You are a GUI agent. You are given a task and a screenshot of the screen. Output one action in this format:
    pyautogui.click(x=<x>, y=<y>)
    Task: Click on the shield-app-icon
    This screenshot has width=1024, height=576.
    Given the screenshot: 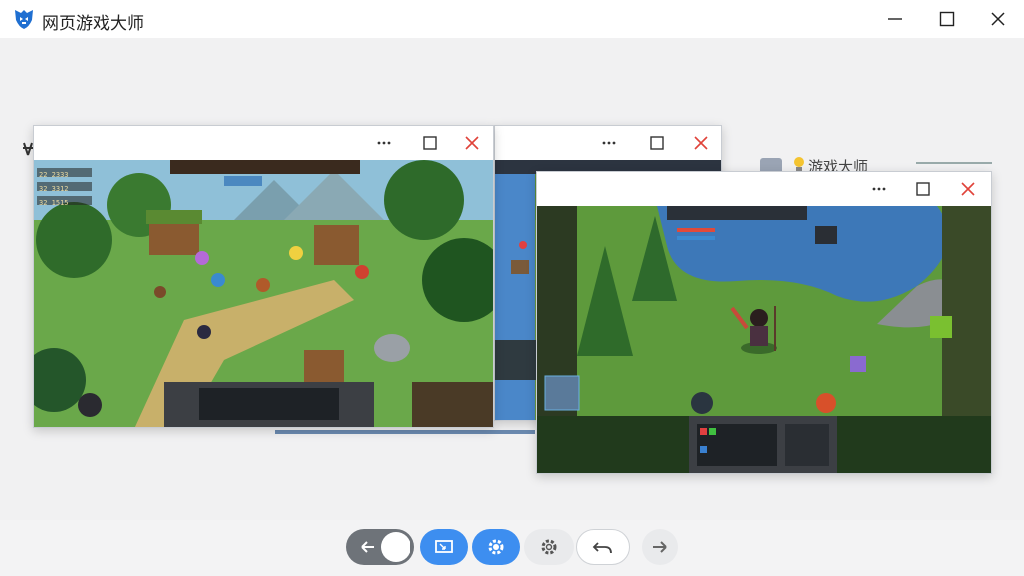 What is the action you would take?
    pyautogui.click(x=24, y=19)
    